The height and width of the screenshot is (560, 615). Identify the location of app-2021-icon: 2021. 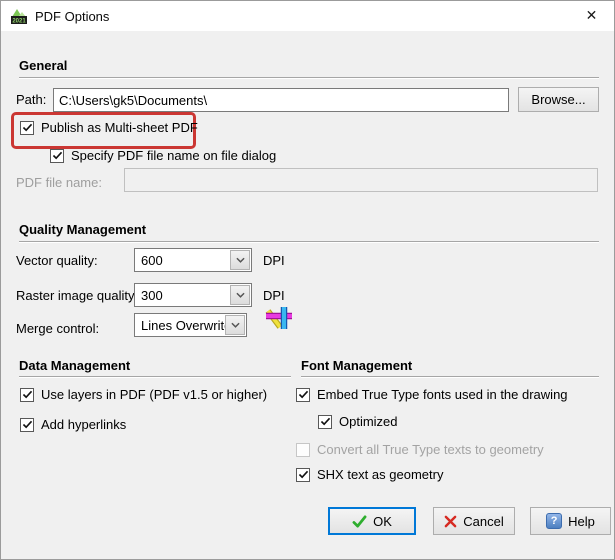
(19, 17).